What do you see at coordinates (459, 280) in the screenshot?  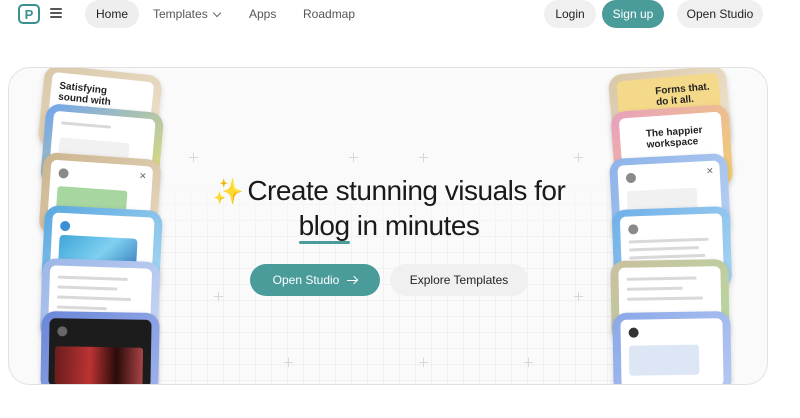 I see `explore-templates-button: Explore Templates` at bounding box center [459, 280].